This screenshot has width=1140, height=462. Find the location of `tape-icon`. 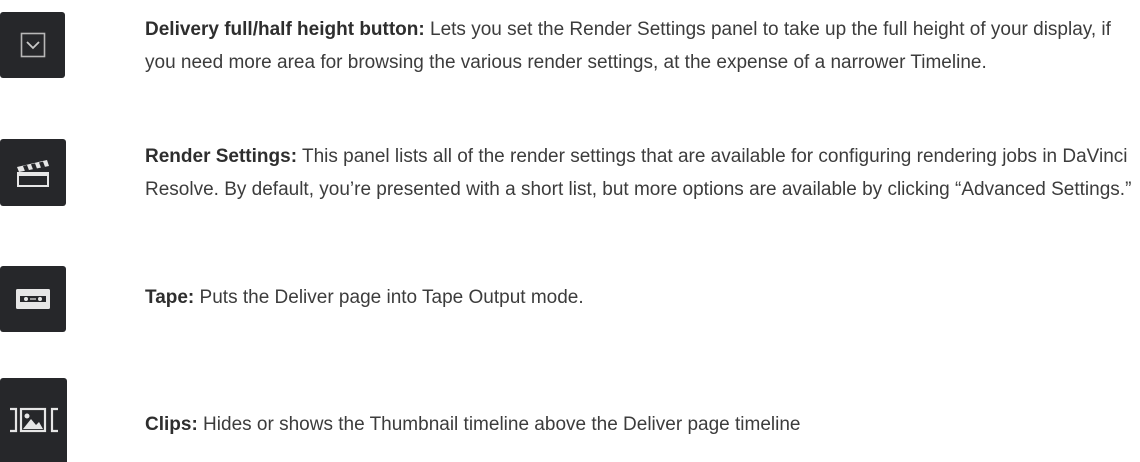

tape-icon is located at coordinates (33, 299).